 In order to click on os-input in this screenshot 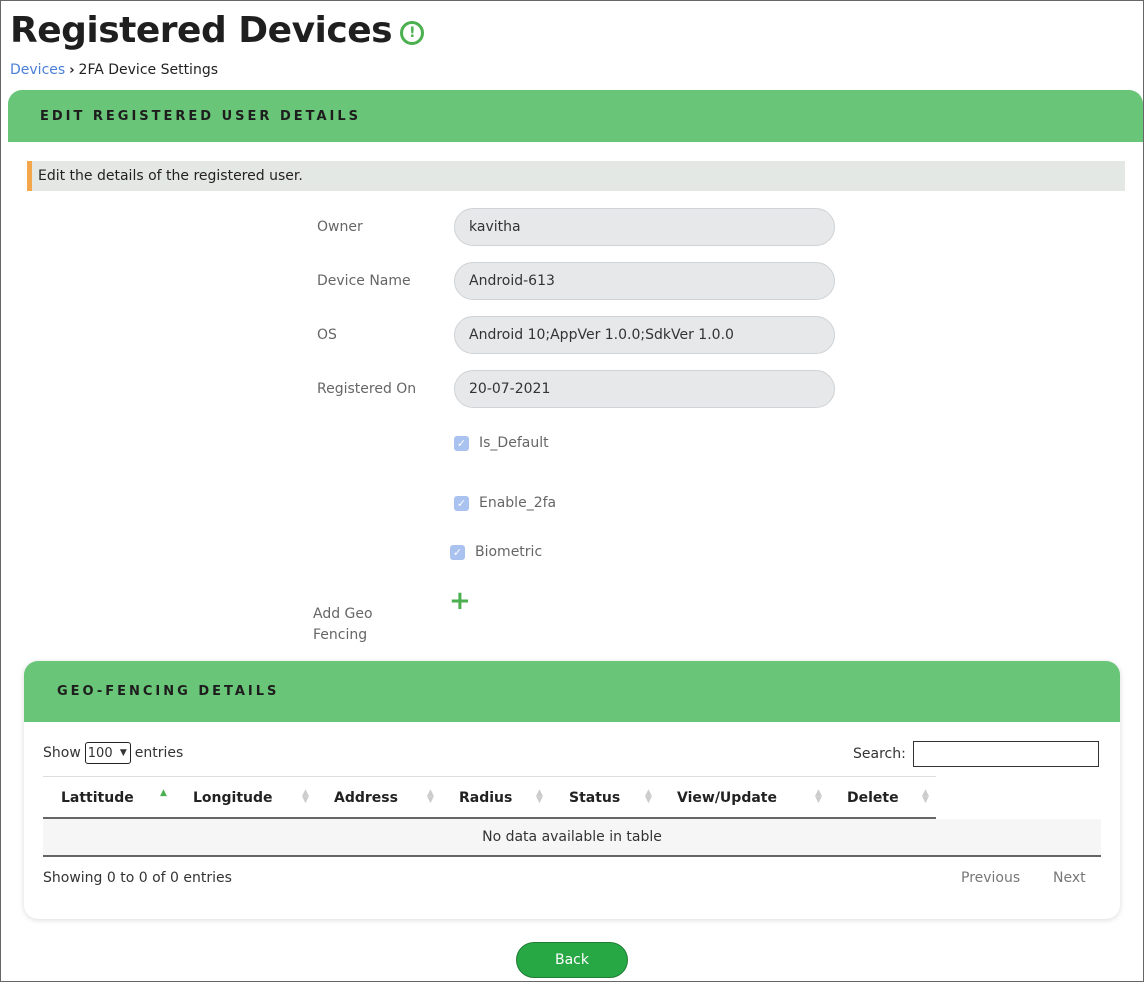, I will do `click(644, 335)`.